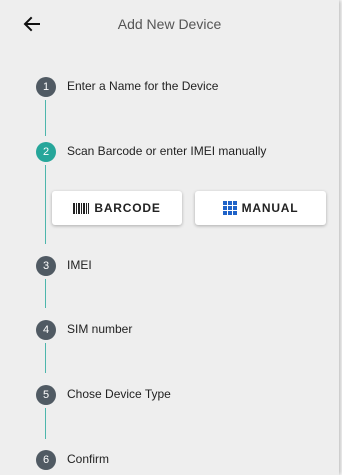  I want to click on step-number: 2, so click(46, 152).